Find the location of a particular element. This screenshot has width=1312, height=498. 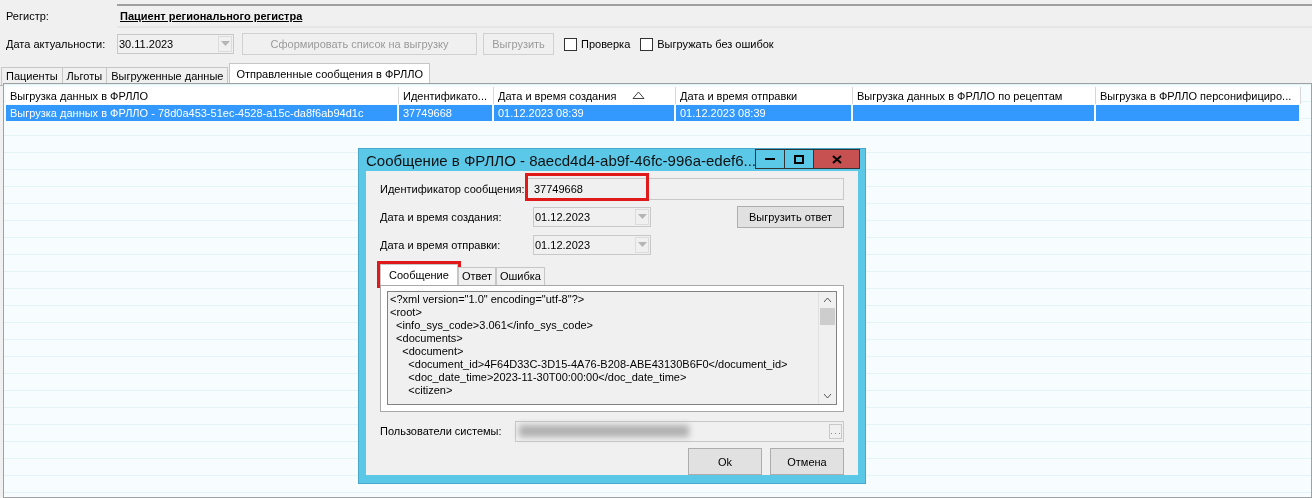

sort-ascending-icon is located at coordinates (638, 95).